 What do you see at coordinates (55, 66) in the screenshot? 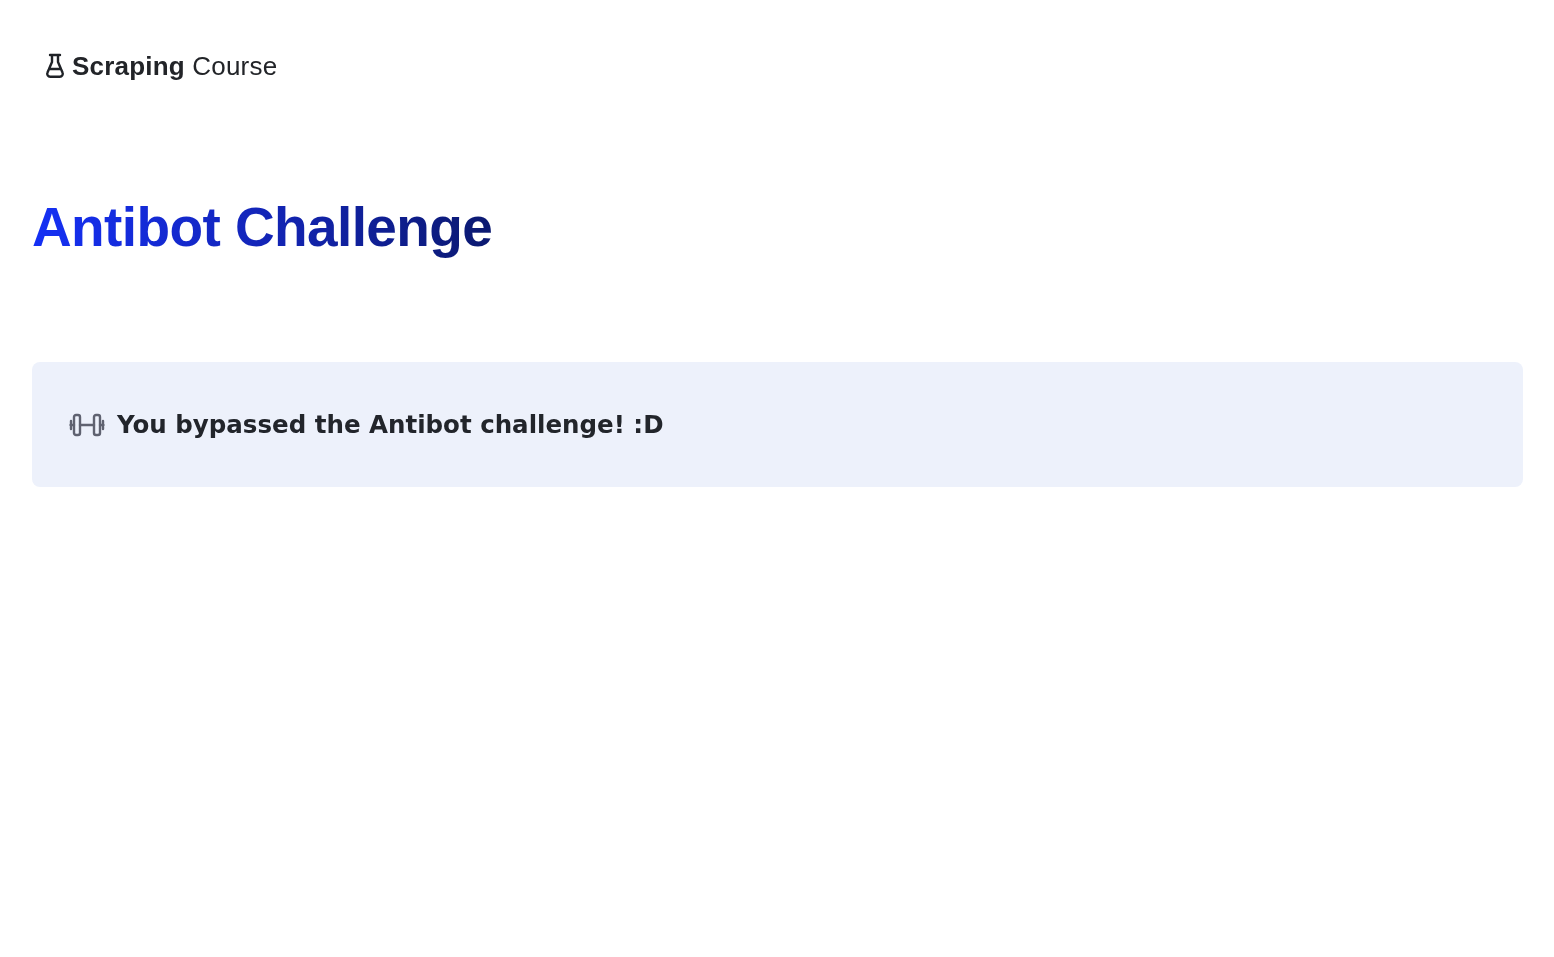
I see `flask-icon` at bounding box center [55, 66].